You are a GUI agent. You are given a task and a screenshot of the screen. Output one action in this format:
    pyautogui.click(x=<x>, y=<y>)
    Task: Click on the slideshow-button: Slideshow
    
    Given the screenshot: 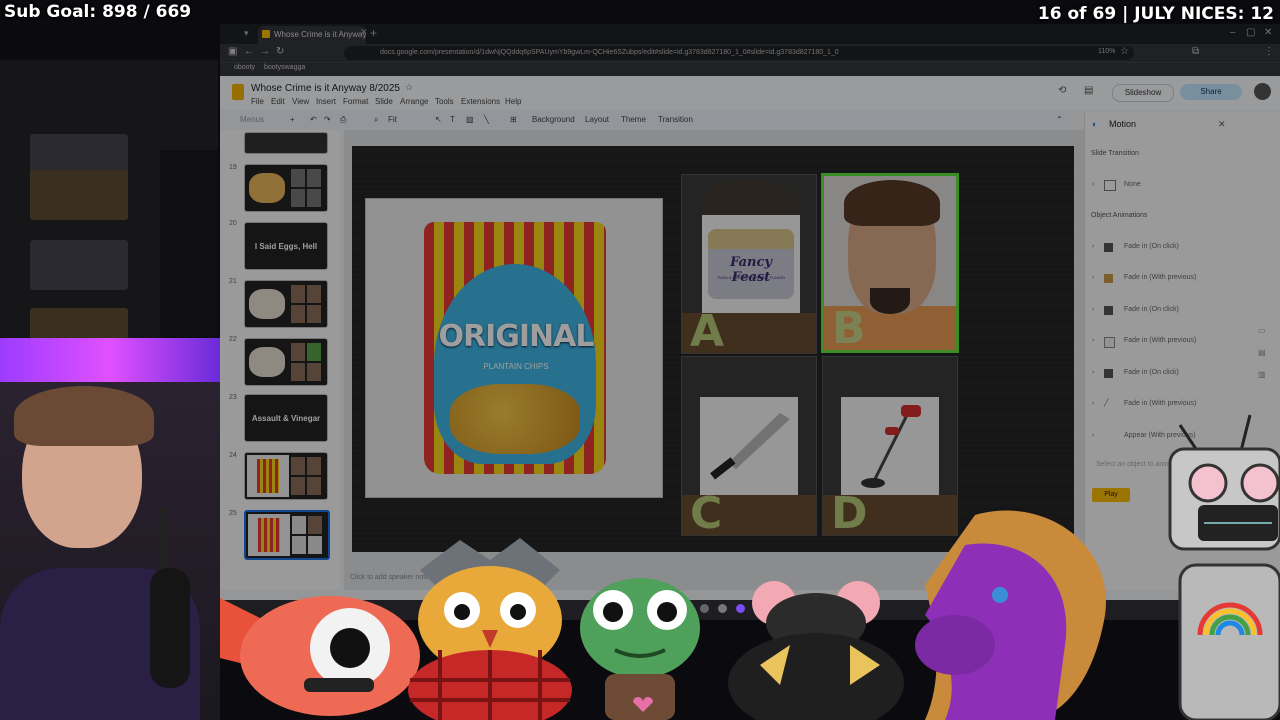 What is the action you would take?
    pyautogui.click(x=1143, y=93)
    